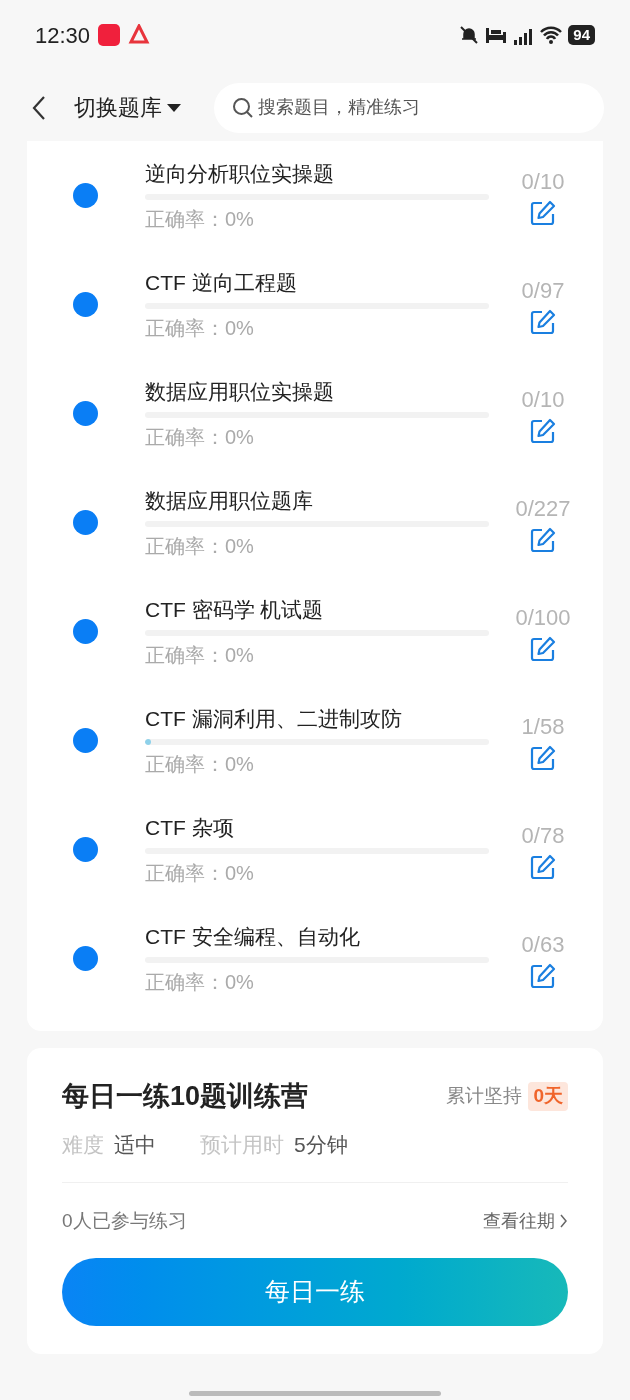 The height and width of the screenshot is (1400, 630). Describe the element at coordinates (317, 827) in the screenshot. I see `bank-title: CTF 杂项` at that location.